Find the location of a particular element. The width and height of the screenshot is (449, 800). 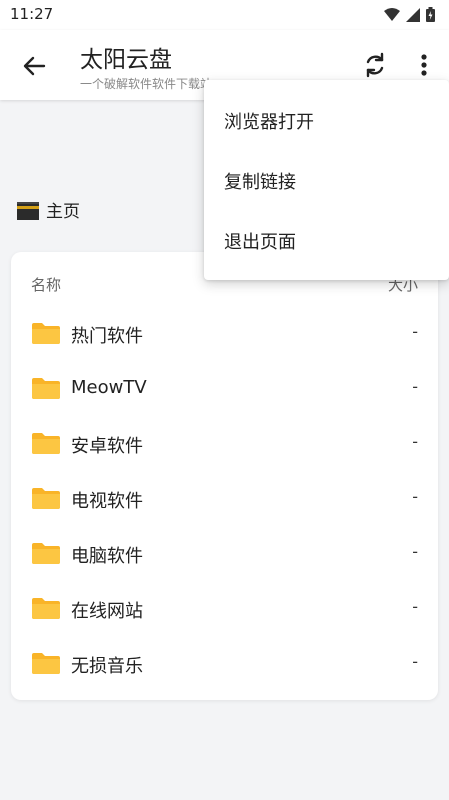

file-row: 无损音乐 - is located at coordinates (224, 665).